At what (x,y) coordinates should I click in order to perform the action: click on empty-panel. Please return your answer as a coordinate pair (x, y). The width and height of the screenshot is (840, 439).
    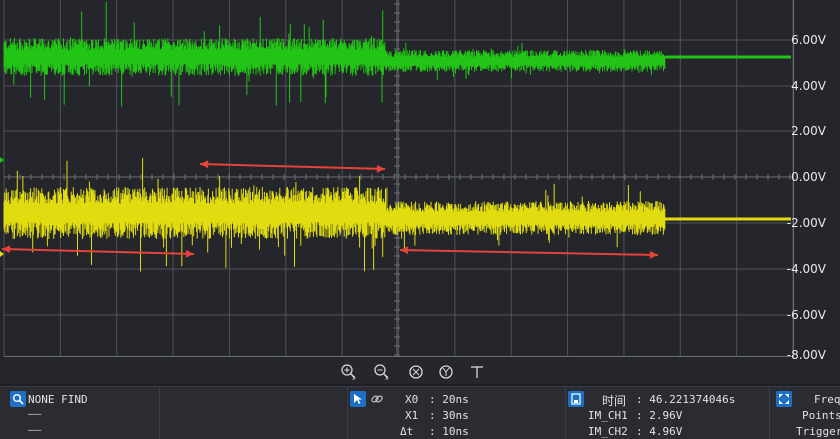
    Looking at the image, I should click on (254, 413).